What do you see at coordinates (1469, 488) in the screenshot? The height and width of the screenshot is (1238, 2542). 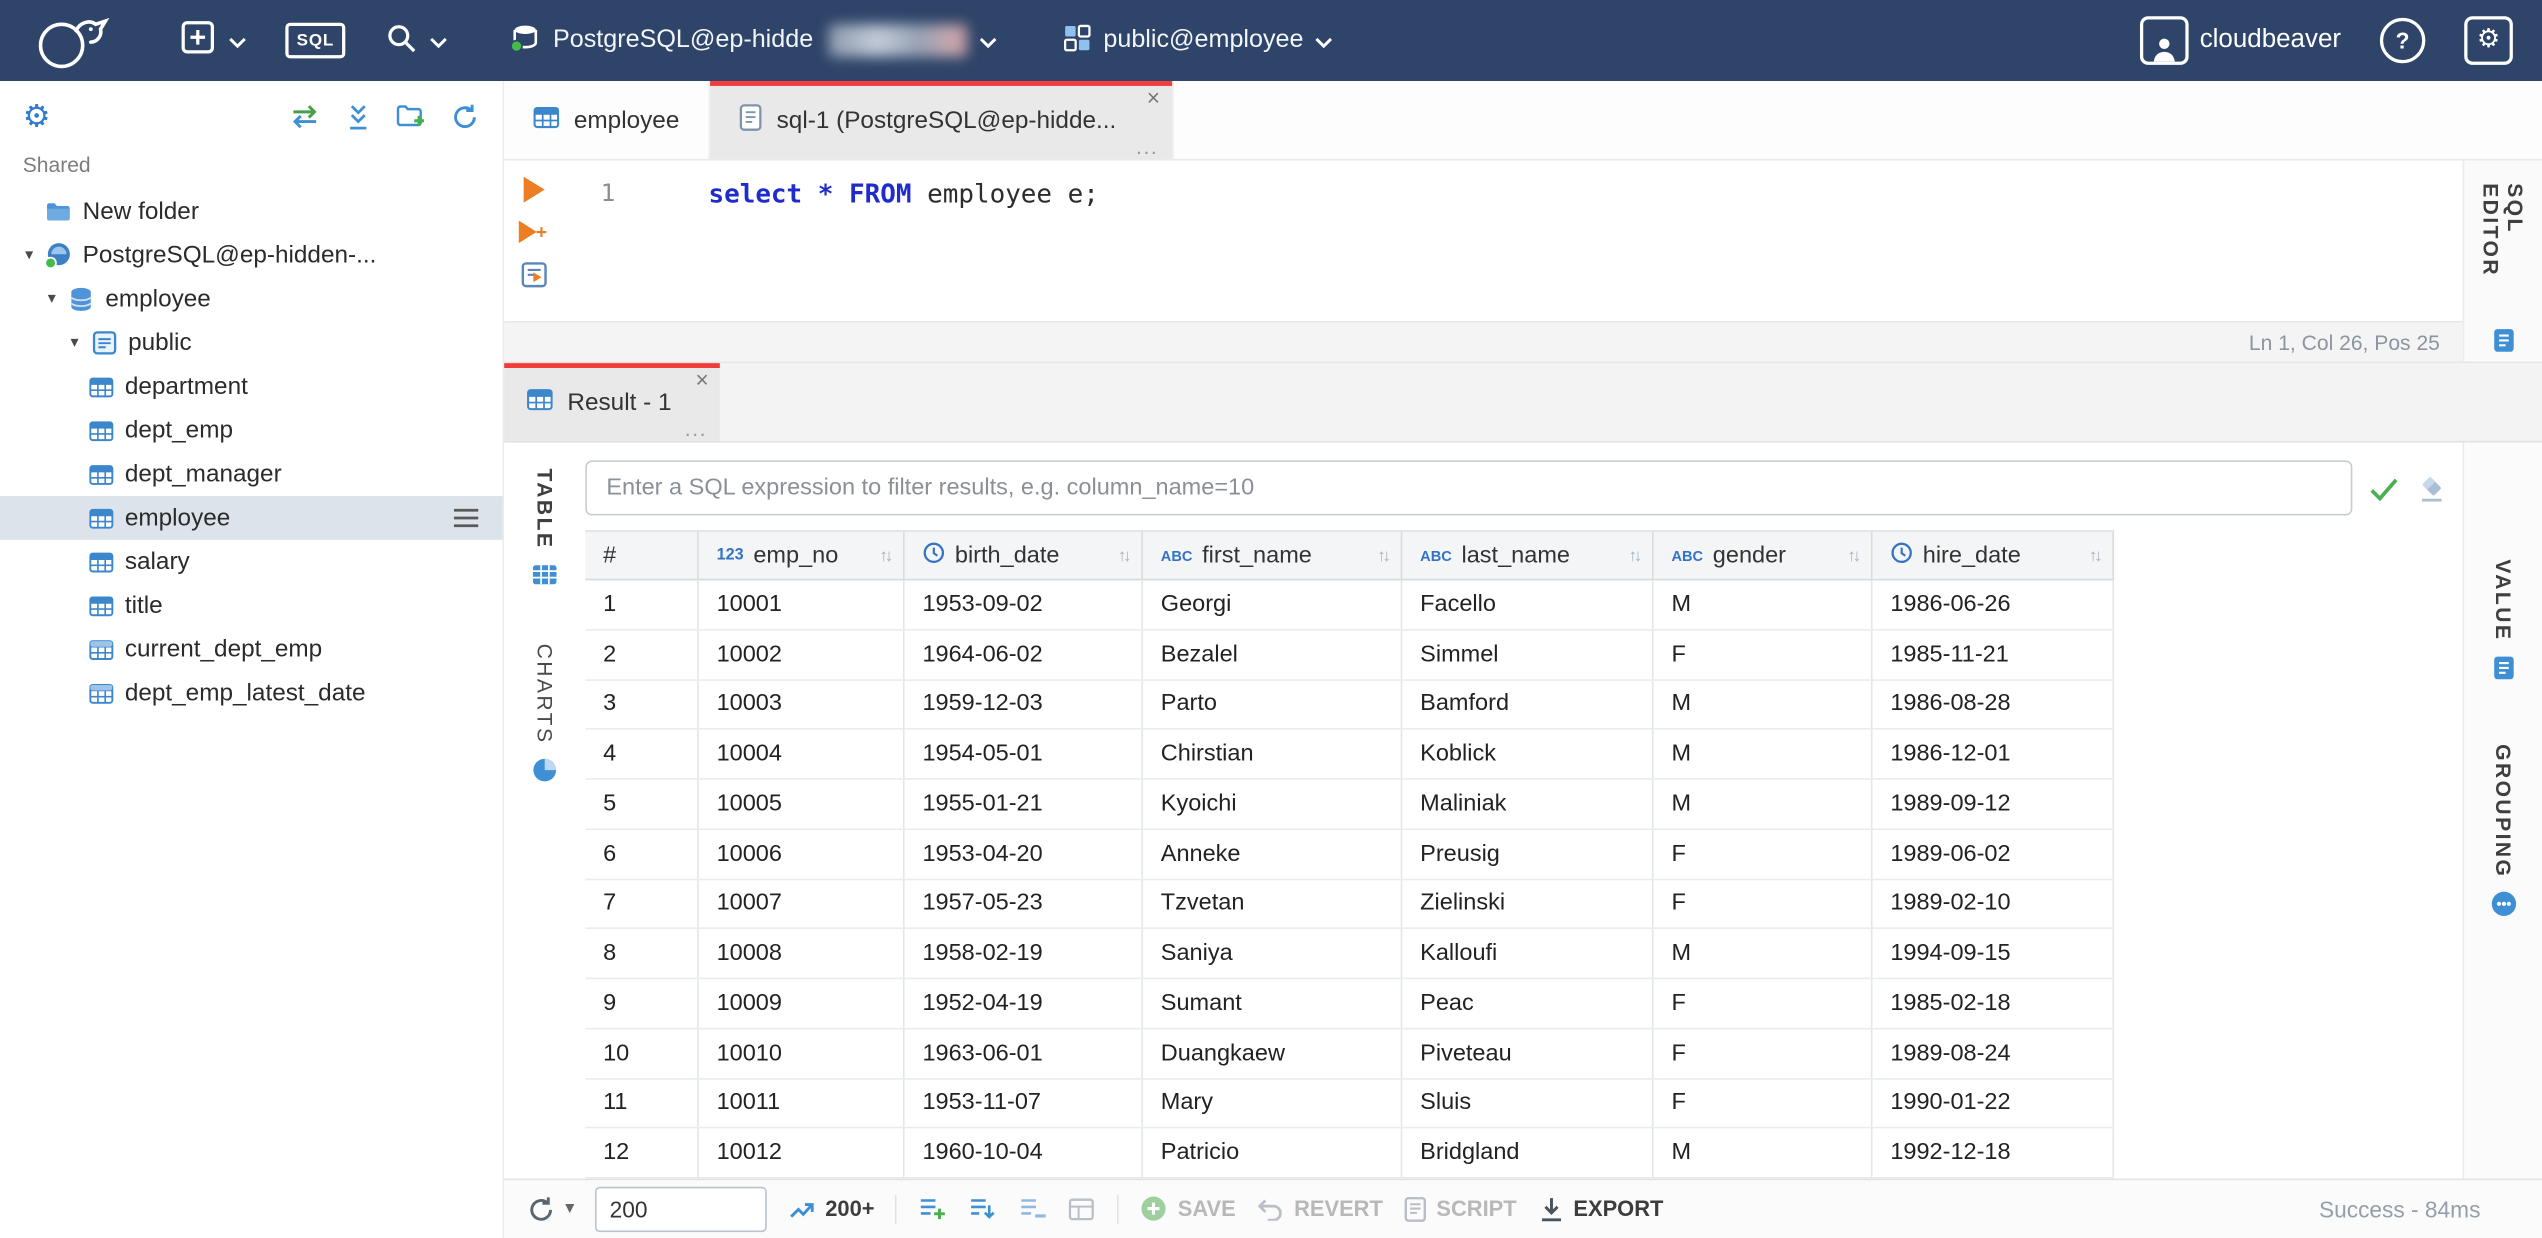 I see `filter-input` at bounding box center [1469, 488].